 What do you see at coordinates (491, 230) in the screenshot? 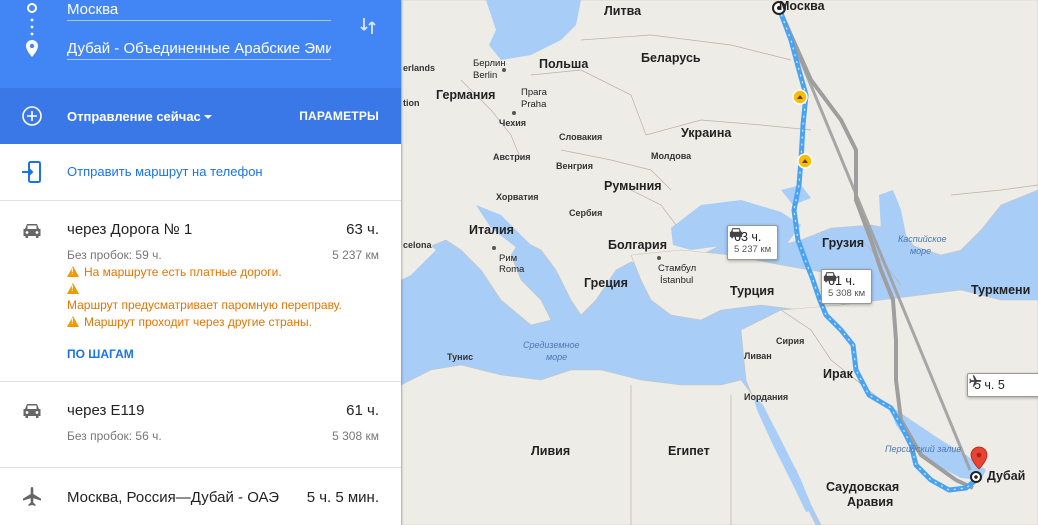
I see `map-label-italy: Италия` at bounding box center [491, 230].